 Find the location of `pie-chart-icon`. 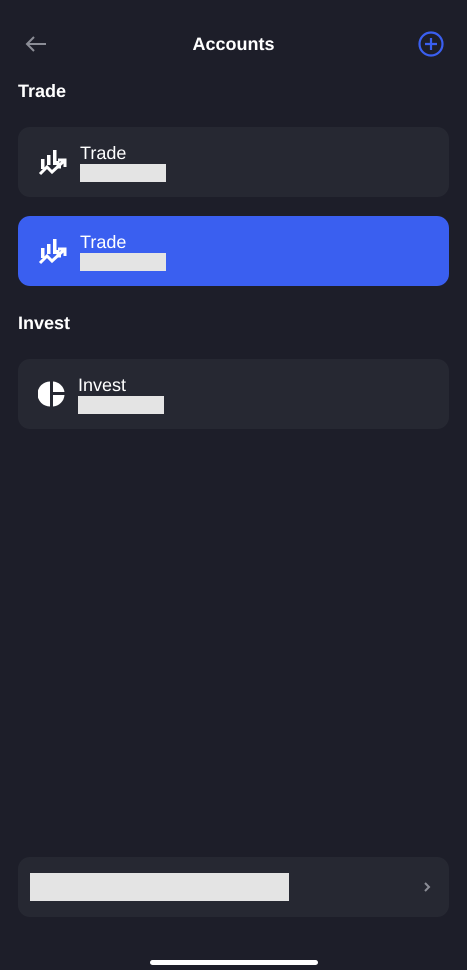

pie-chart-icon is located at coordinates (52, 394).